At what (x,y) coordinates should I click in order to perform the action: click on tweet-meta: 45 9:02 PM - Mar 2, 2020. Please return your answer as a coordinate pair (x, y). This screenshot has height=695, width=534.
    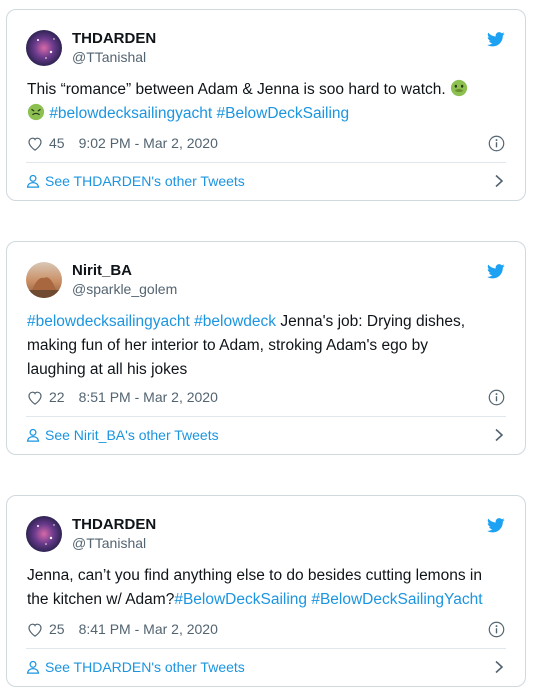
    Looking at the image, I should click on (122, 143).